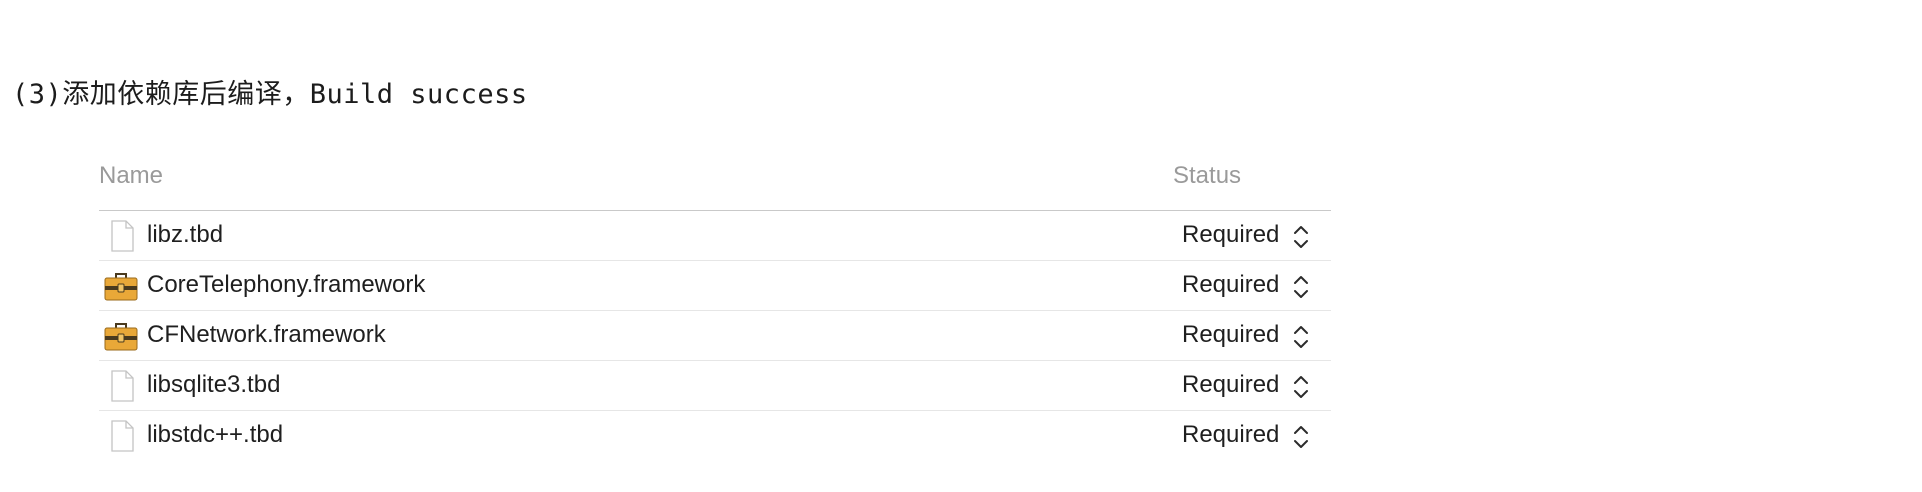  Describe the element at coordinates (715, 236) in the screenshot. I see `table-row: libz.tbd Required` at that location.